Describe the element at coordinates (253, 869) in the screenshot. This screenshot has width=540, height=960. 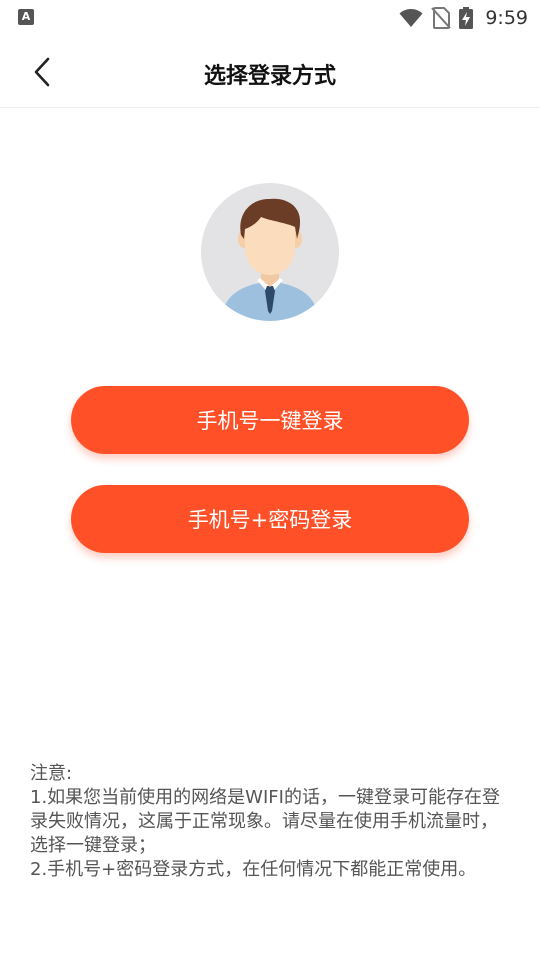
I see `notice-item-2: 2.手机号+密码登录方式，在任何情况下都能正常使用。` at that location.